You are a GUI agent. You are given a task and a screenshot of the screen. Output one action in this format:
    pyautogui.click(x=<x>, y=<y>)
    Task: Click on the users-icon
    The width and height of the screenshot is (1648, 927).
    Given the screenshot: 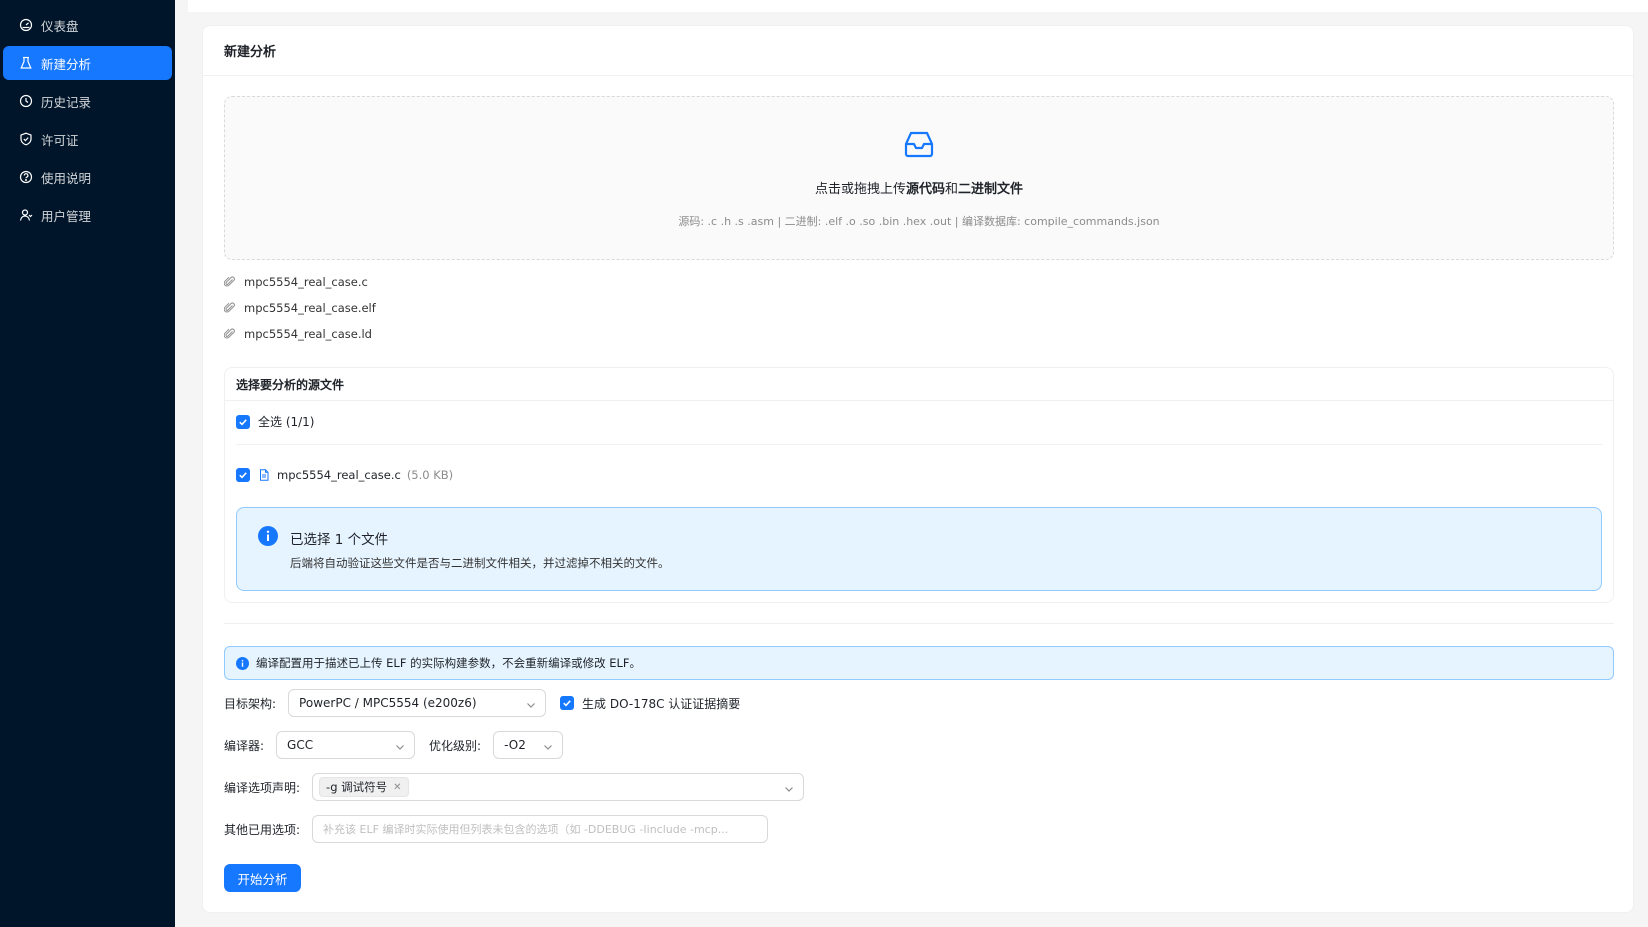 What is the action you would take?
    pyautogui.click(x=26, y=215)
    